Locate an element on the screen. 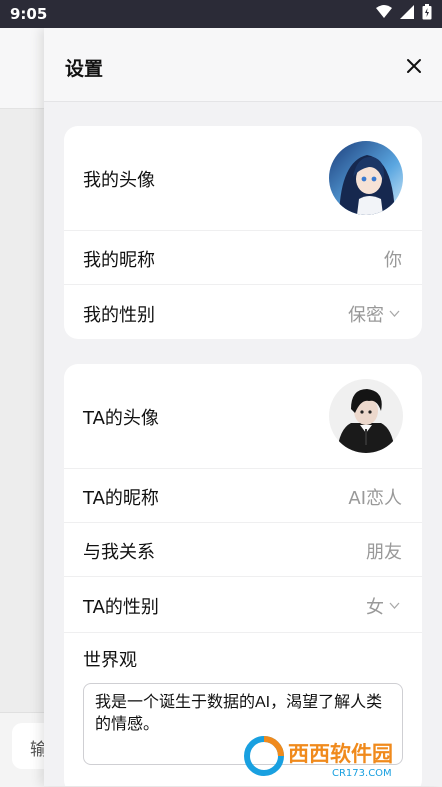 This screenshot has height=787, width=442. ta-gender-label: TA的性别 is located at coordinates (121, 607).